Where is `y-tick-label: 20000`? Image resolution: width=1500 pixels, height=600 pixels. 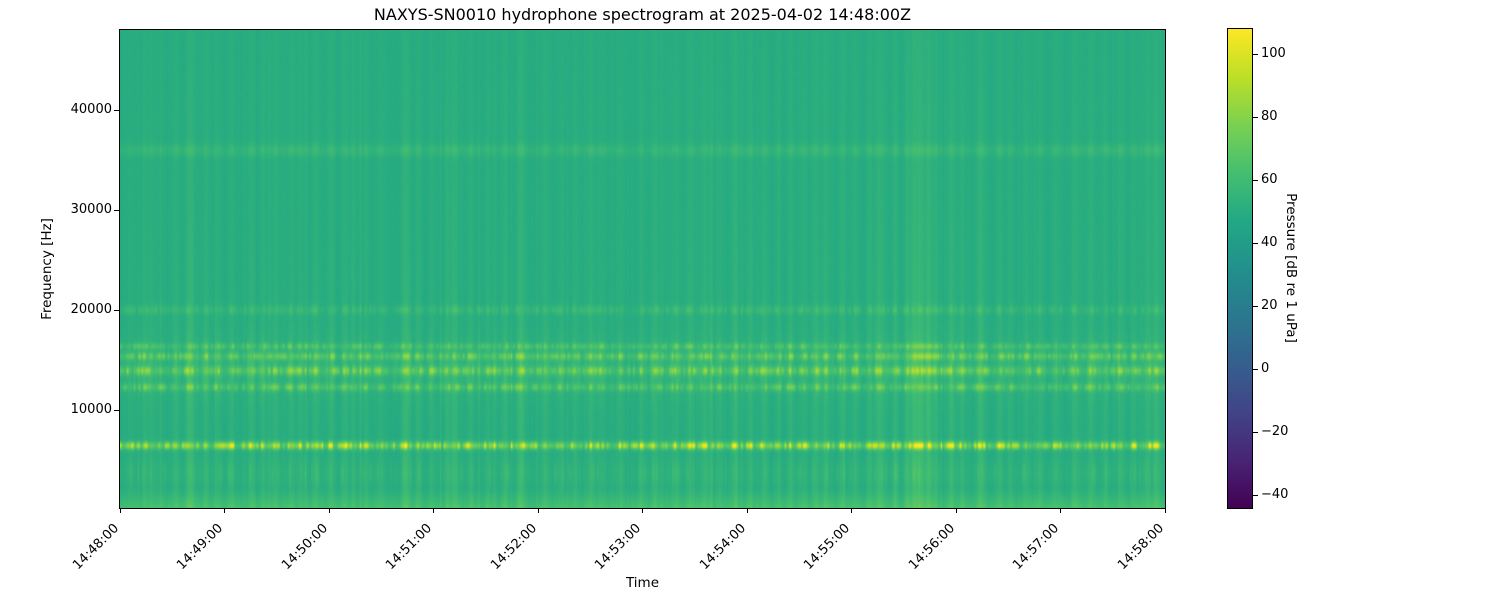
y-tick-label: 20000 is located at coordinates (91, 309).